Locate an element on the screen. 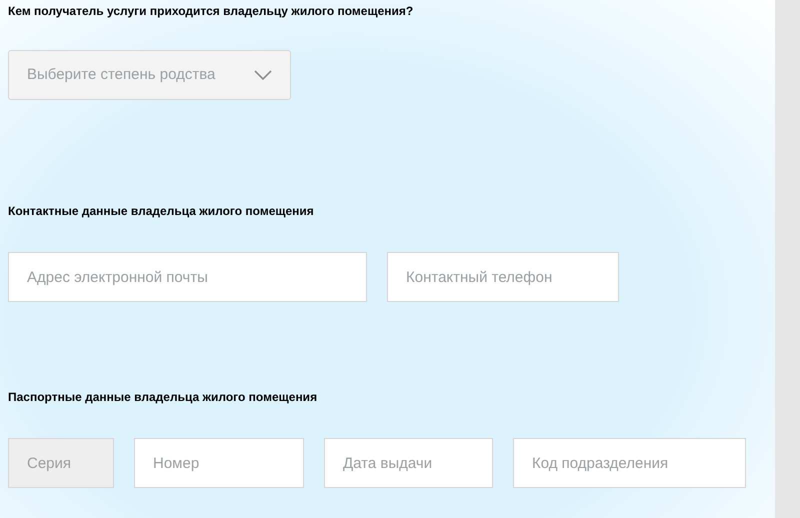 The width and height of the screenshot is (800, 518). chevron-down-icon is located at coordinates (263, 75).